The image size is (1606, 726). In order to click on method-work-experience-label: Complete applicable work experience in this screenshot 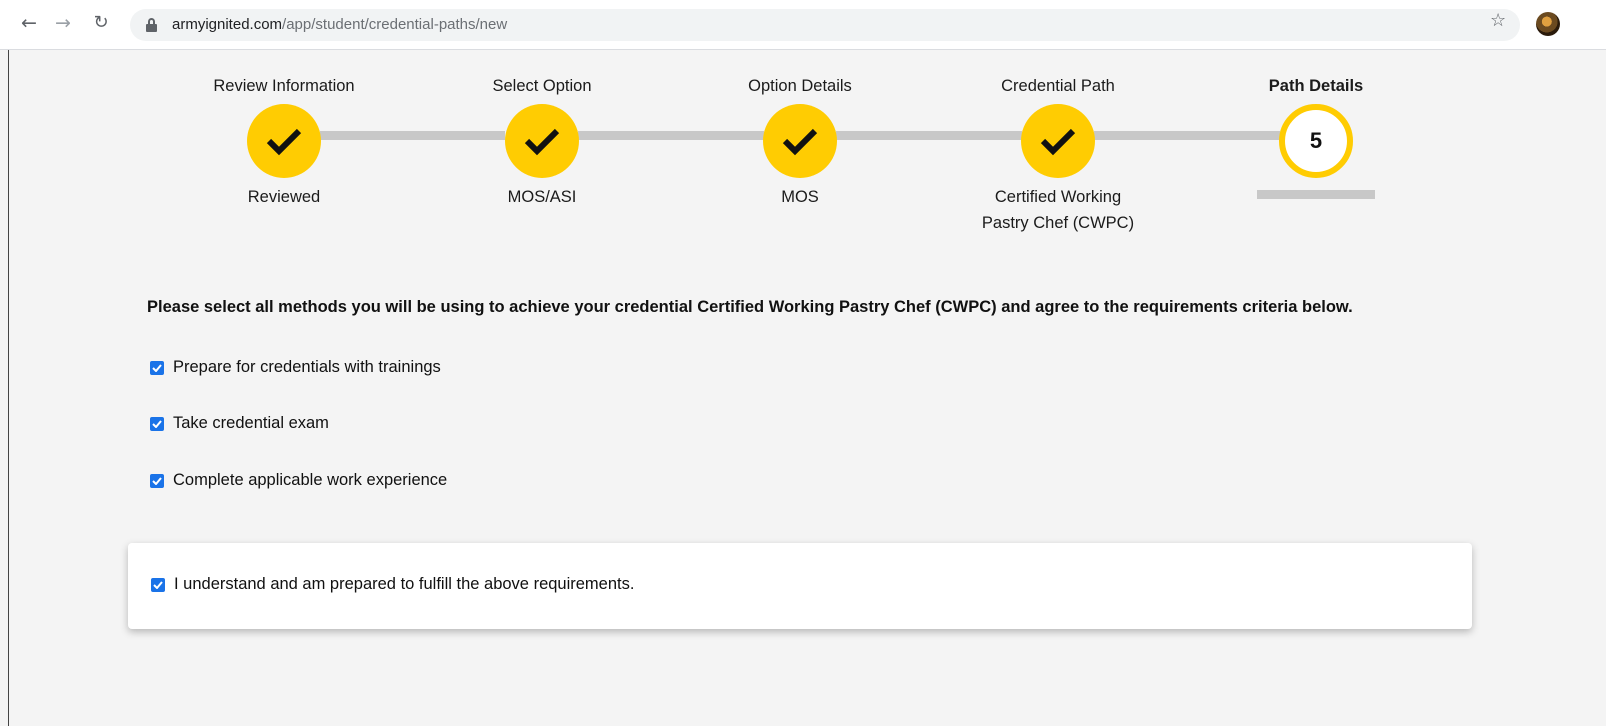, I will do `click(310, 480)`.